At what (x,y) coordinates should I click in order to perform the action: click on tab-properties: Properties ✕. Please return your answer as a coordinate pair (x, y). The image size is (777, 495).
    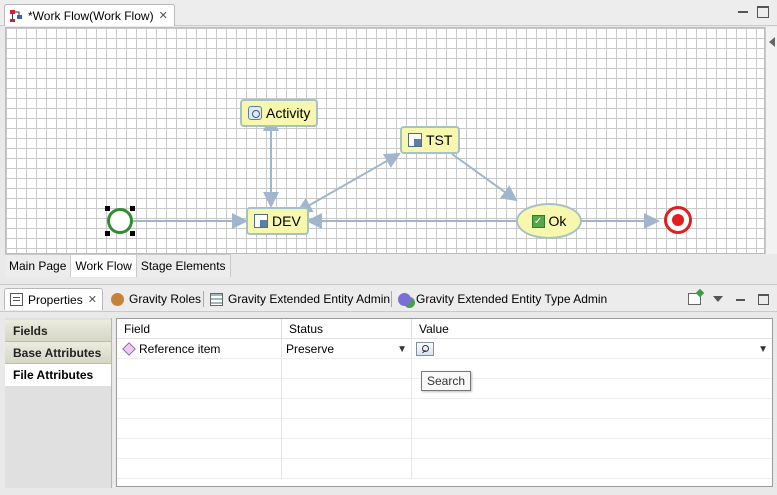
    Looking at the image, I should click on (53, 299).